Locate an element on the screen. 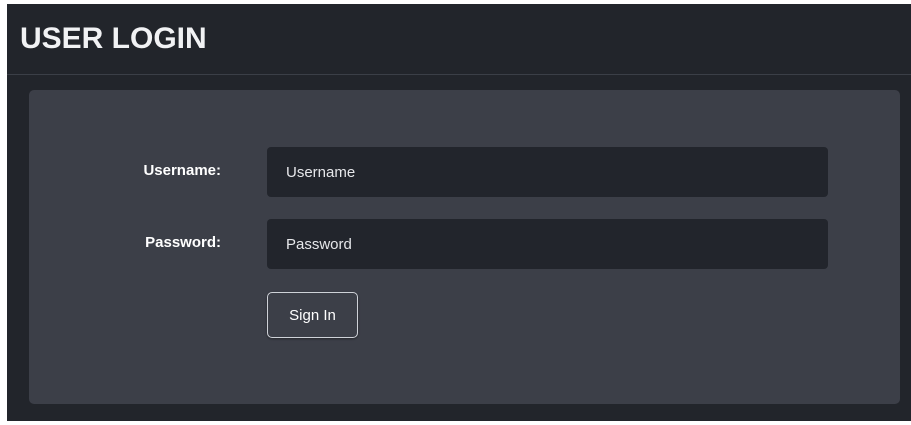  username-label: Username: is located at coordinates (182, 170).